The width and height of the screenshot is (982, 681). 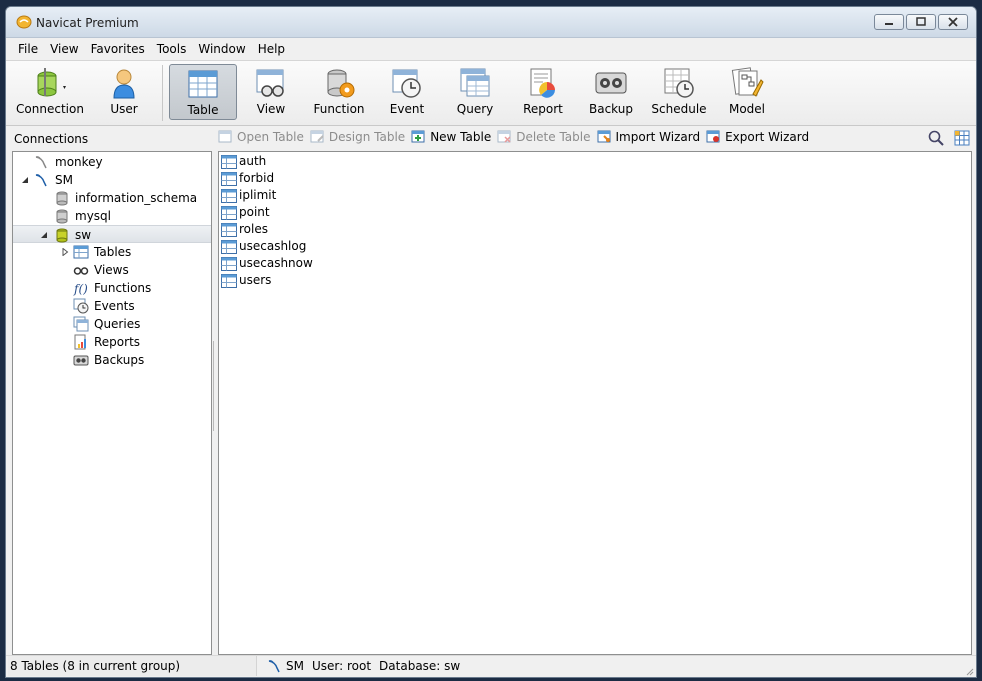 What do you see at coordinates (543, 109) in the screenshot?
I see `report-label: Report` at bounding box center [543, 109].